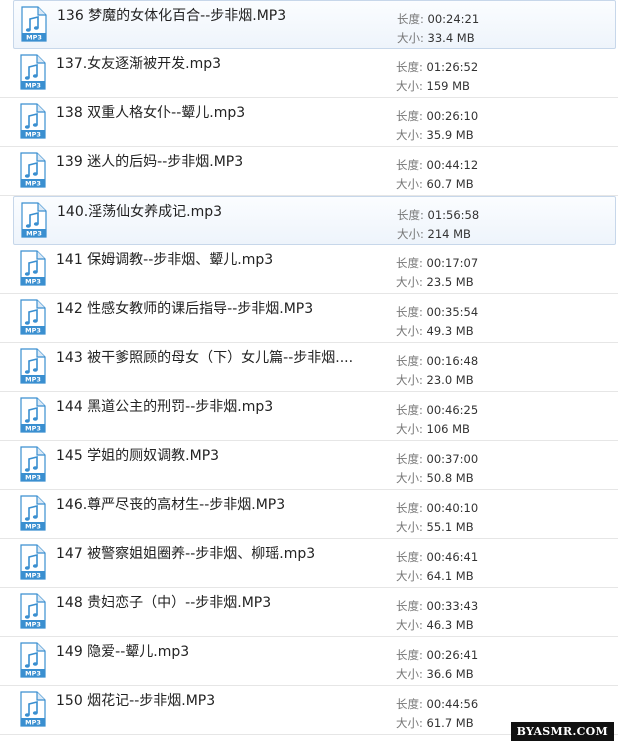 The height and width of the screenshot is (744, 618). I want to click on duration-value: 00:44:56, so click(452, 704).